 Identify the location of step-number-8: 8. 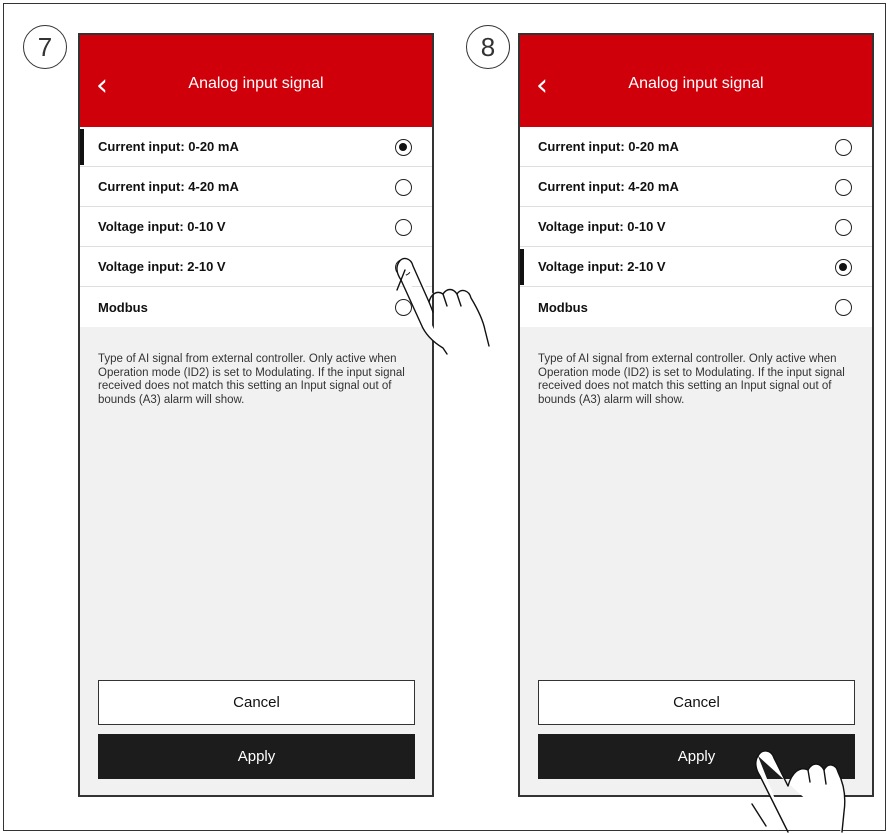
(488, 47).